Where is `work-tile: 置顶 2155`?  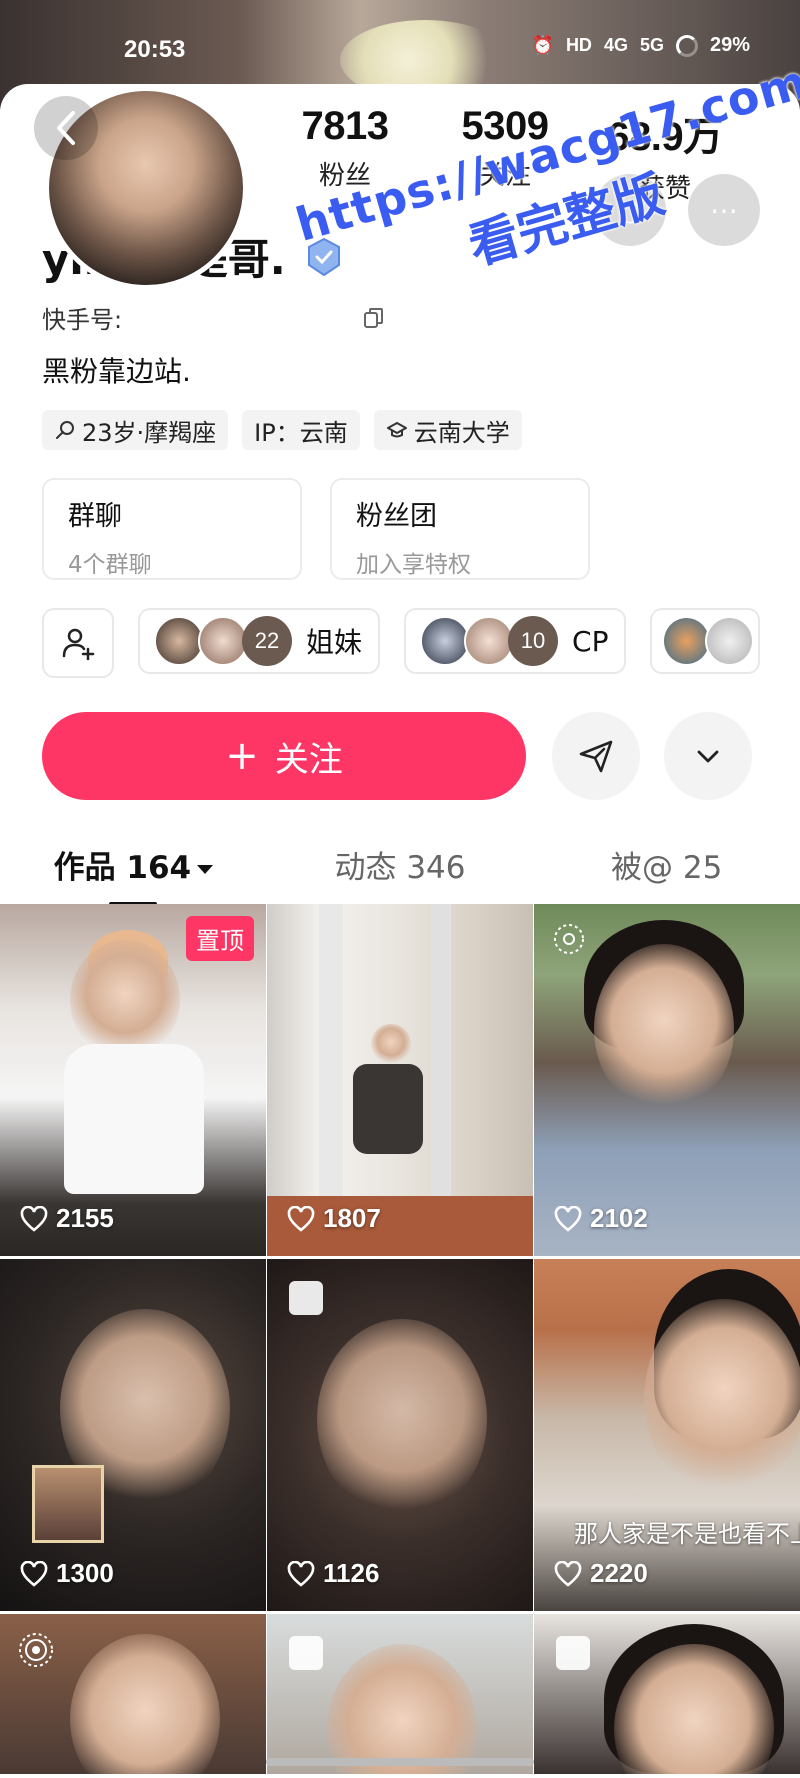 work-tile: 置顶 2155 is located at coordinates (133, 1080).